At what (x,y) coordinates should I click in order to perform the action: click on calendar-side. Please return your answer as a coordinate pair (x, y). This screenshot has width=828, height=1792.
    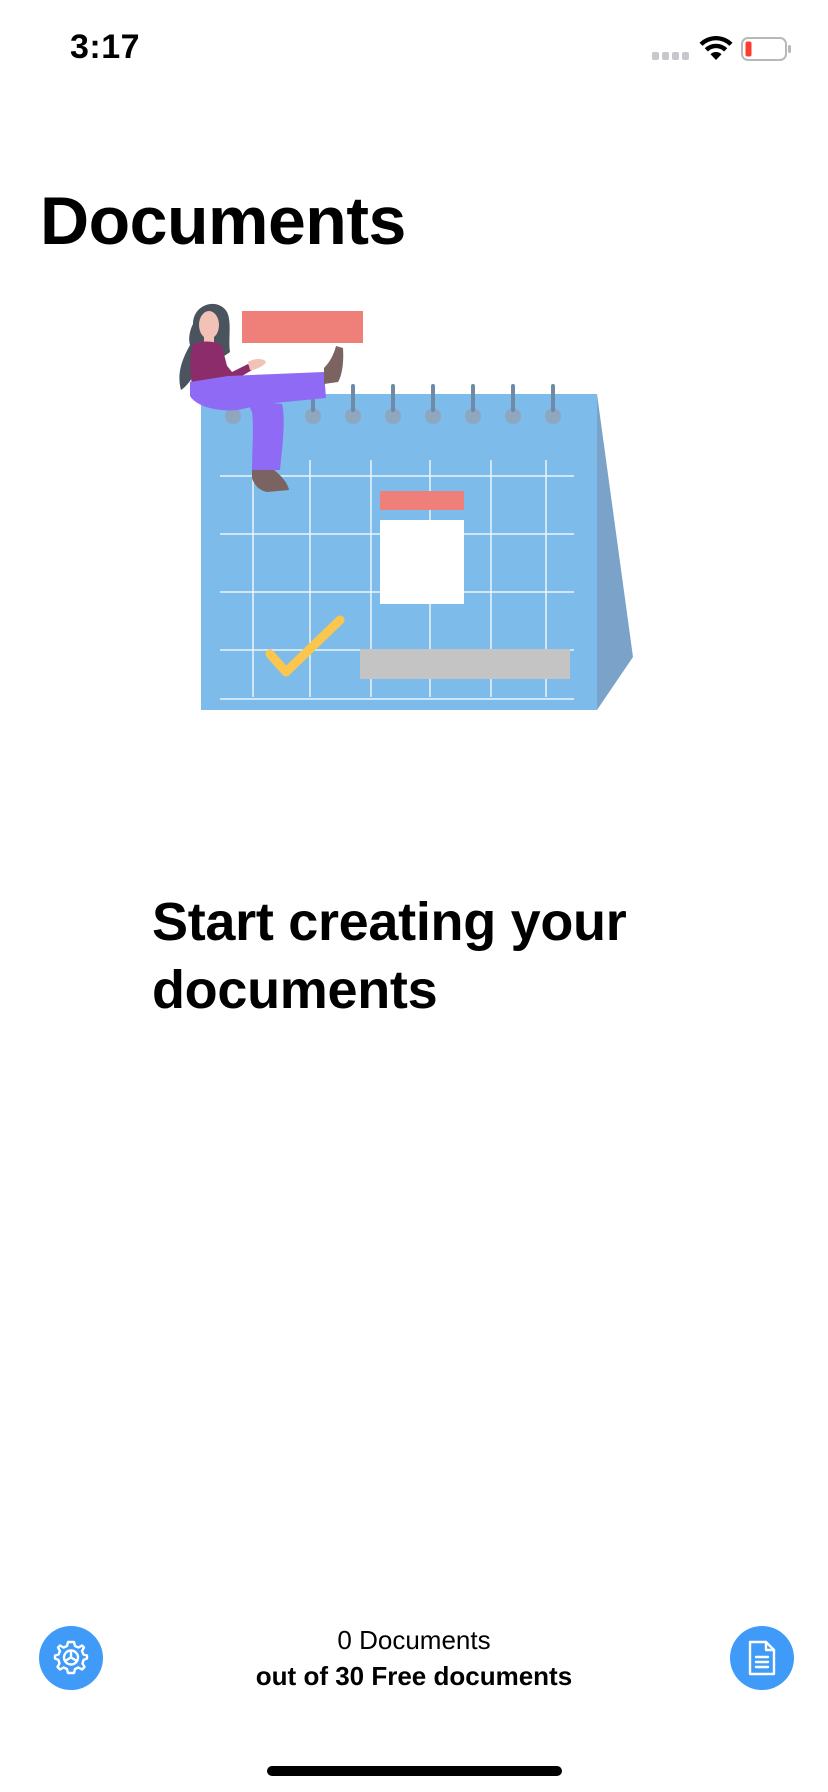
    Looking at the image, I should click on (615, 552).